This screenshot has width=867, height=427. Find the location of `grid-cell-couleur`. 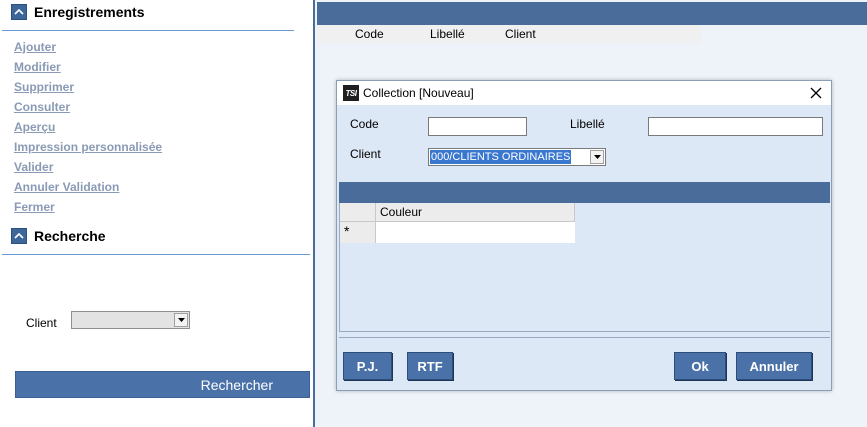

grid-cell-couleur is located at coordinates (475, 232).